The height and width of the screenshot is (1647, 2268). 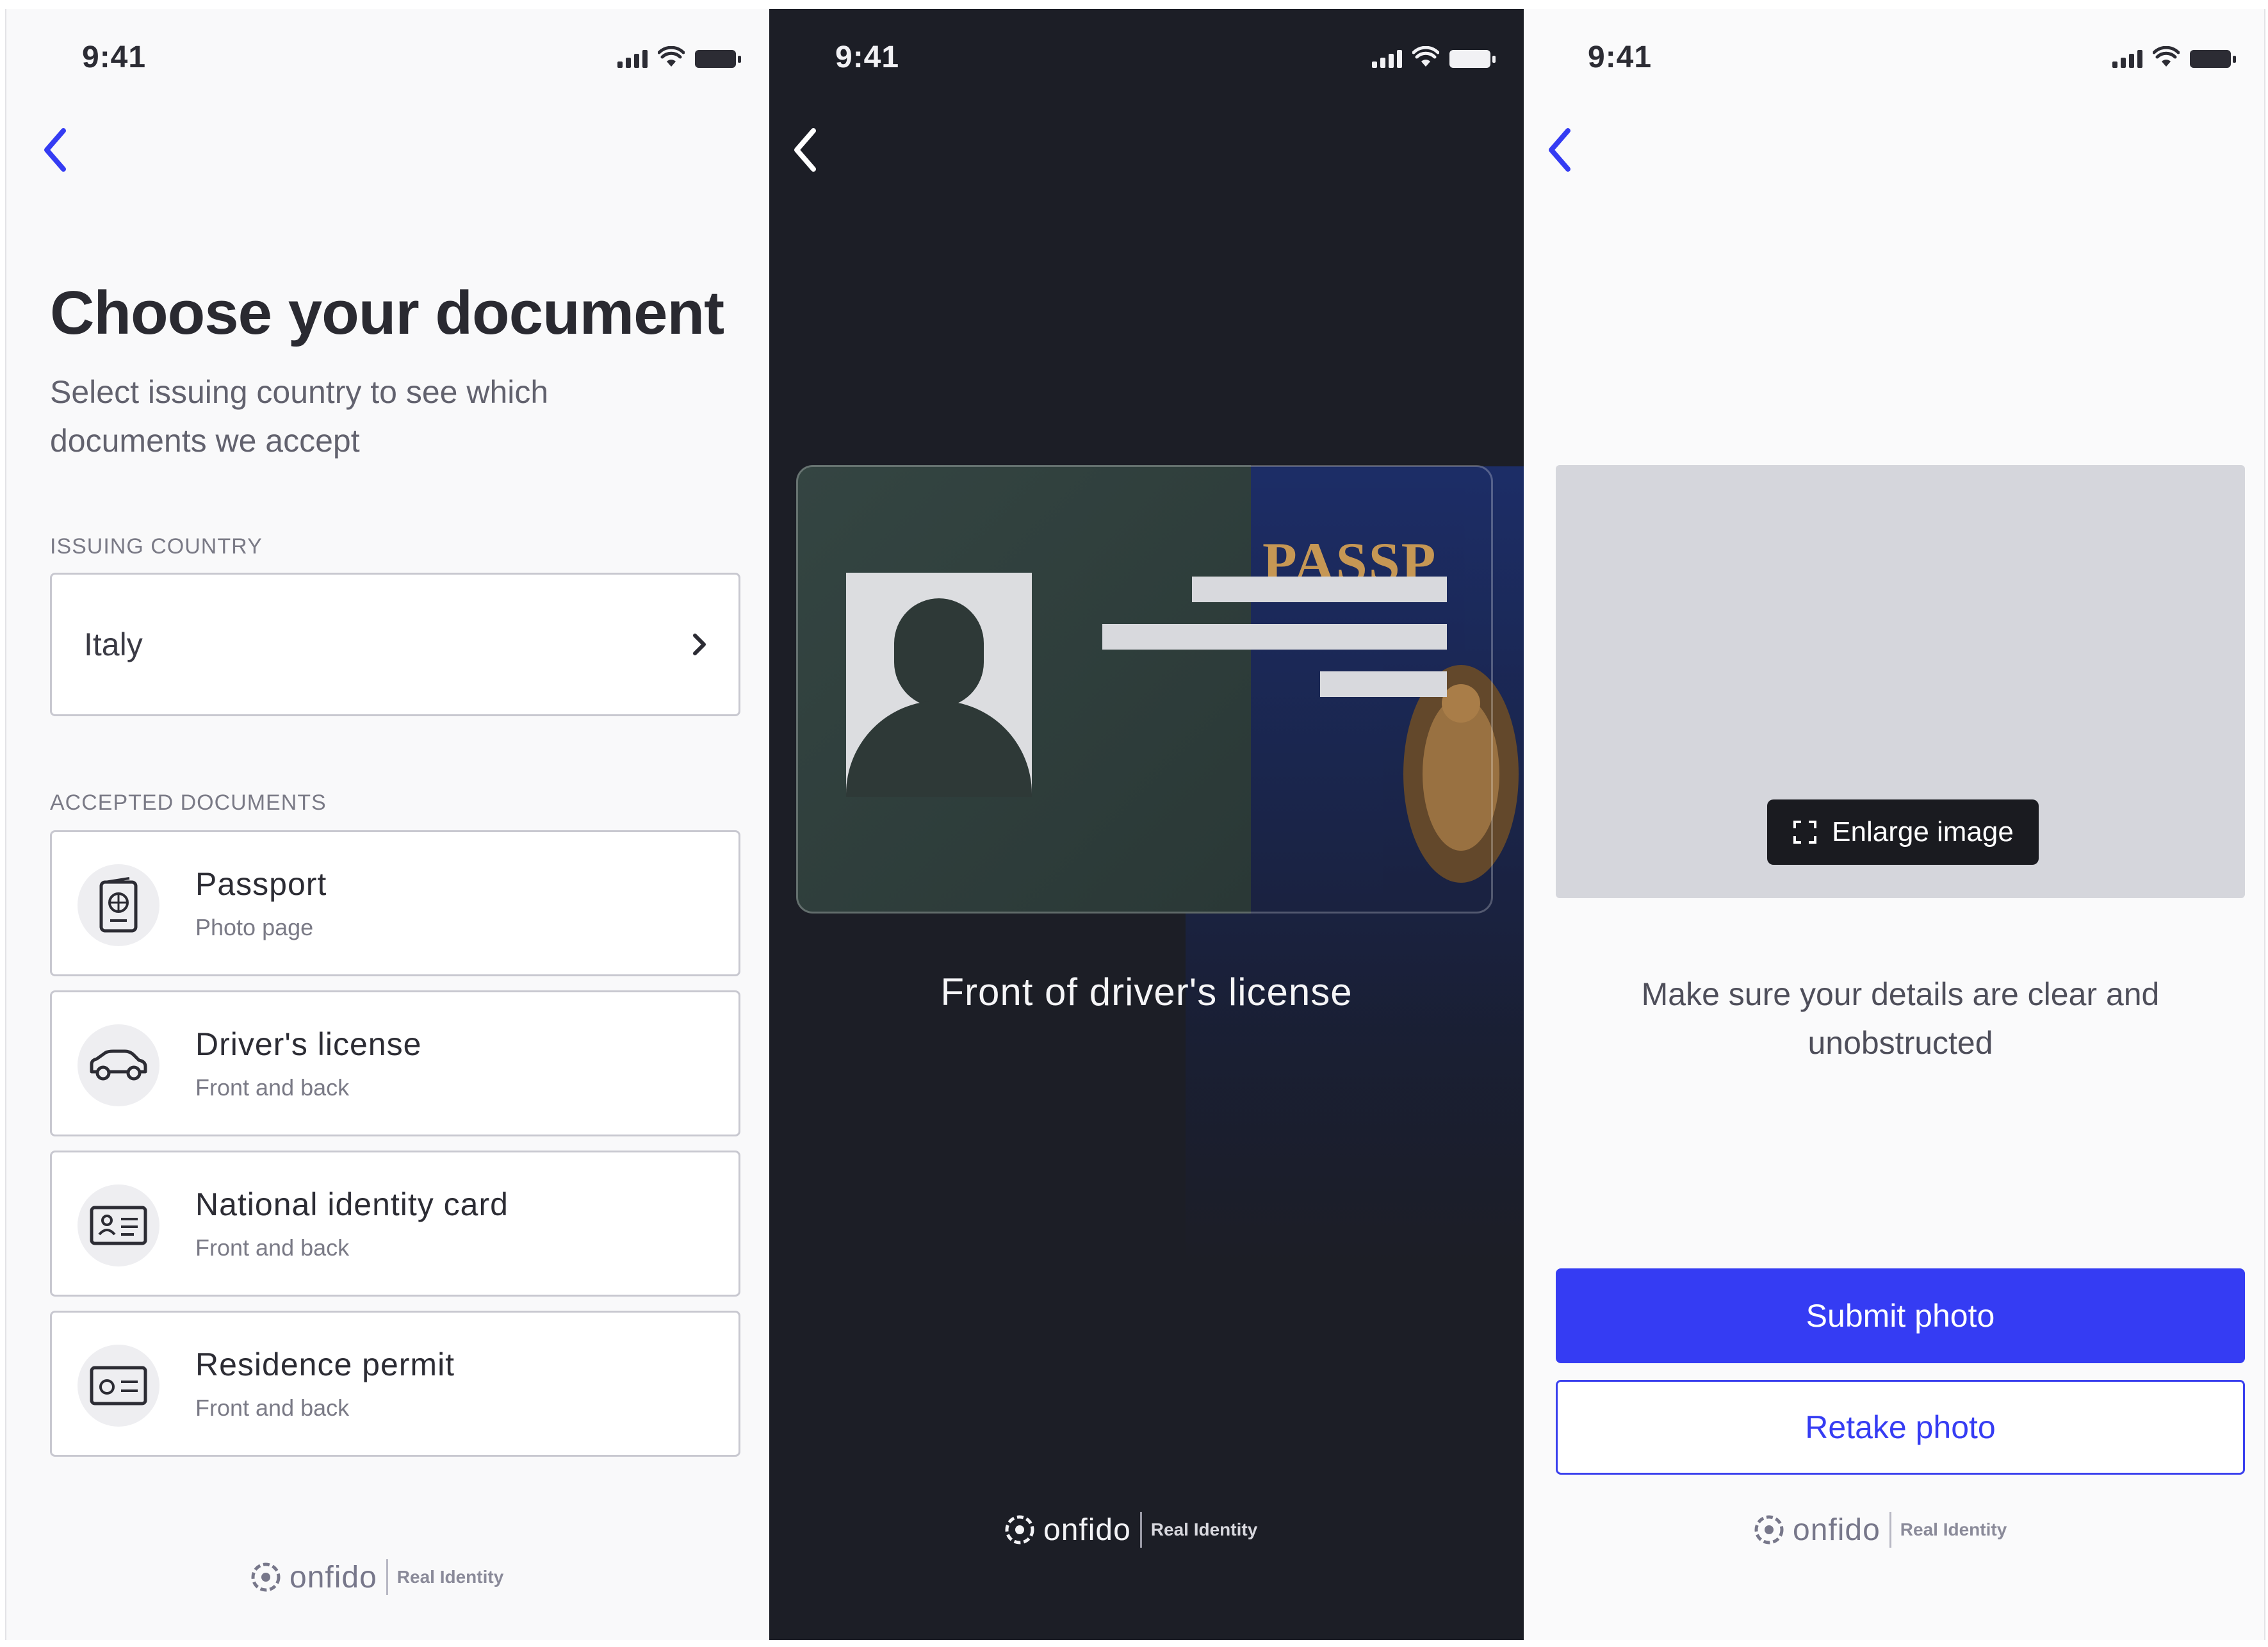 What do you see at coordinates (118, 1386) in the screenshot?
I see `permit-card-icon` at bounding box center [118, 1386].